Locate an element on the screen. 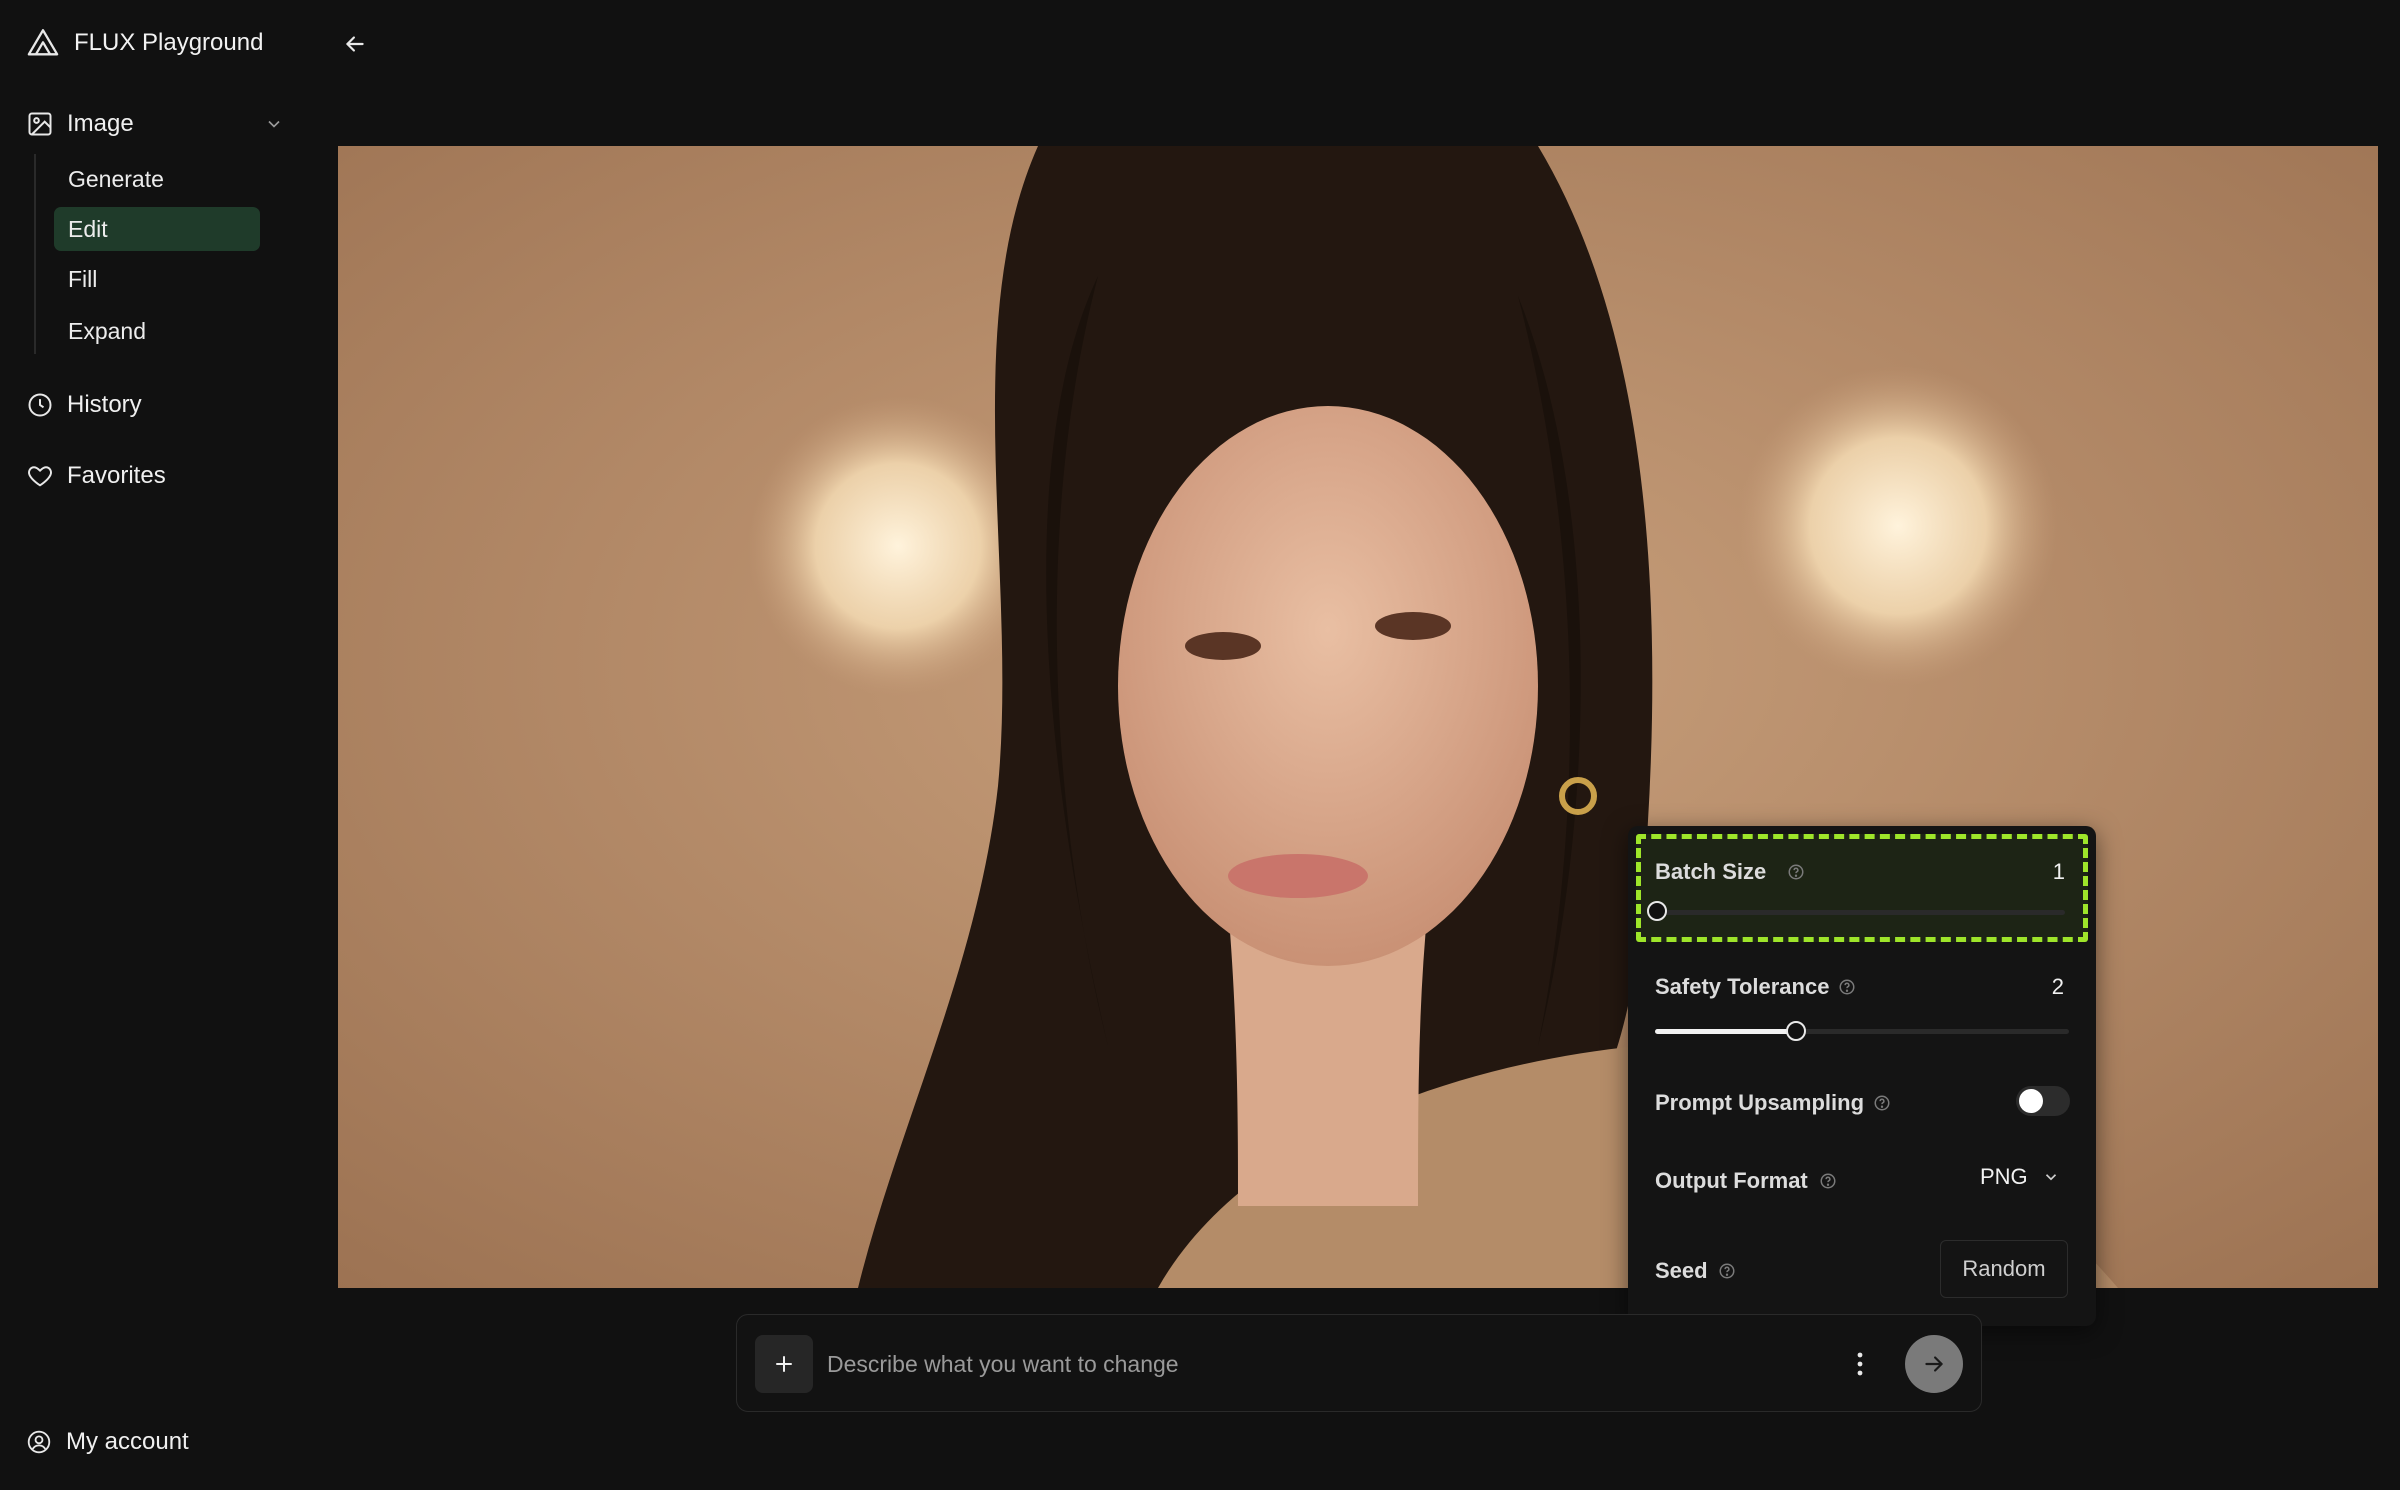 This screenshot has height=1490, width=2400. batch-size-slider-thumb is located at coordinates (1657, 911).